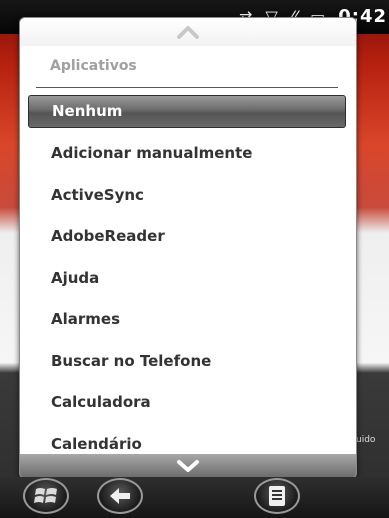  What do you see at coordinates (188, 237) in the screenshot?
I see `list-item-adobereader: AdobeReader` at bounding box center [188, 237].